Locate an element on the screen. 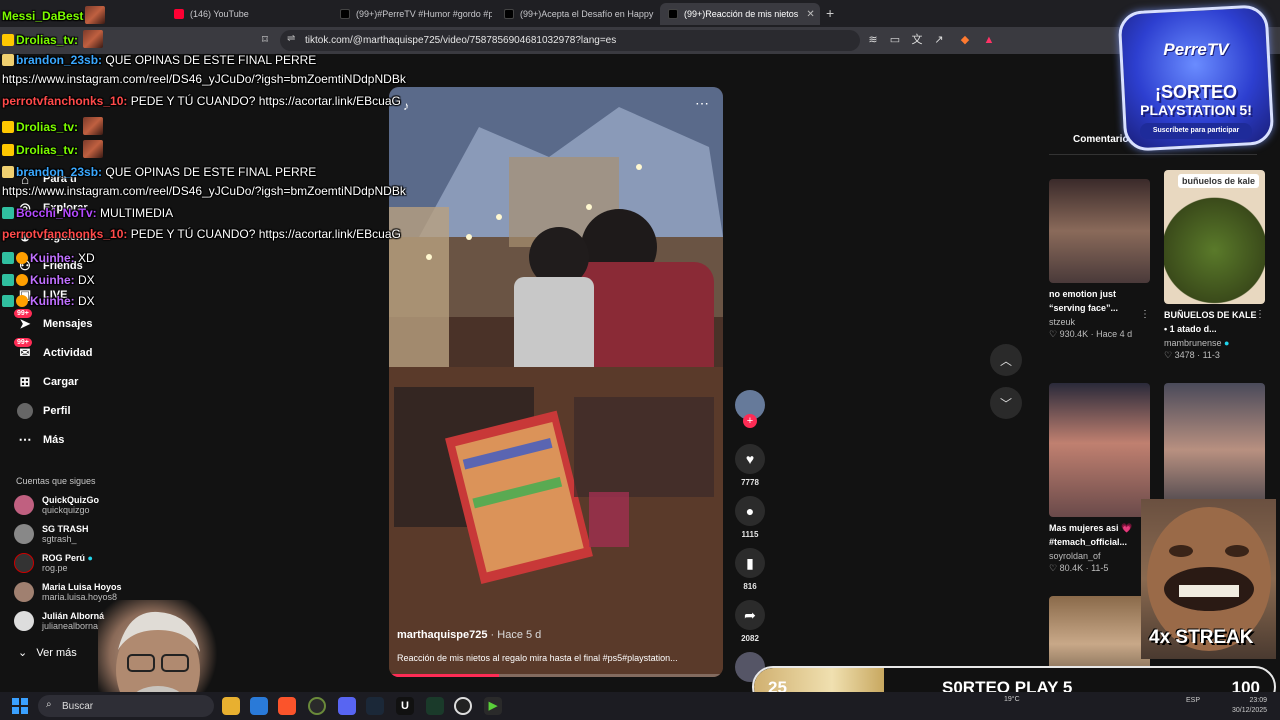 Image resolution: width=1280 pixels, height=720 pixels. clock: 23:09 30/12/2025 is located at coordinates (1249, 706).